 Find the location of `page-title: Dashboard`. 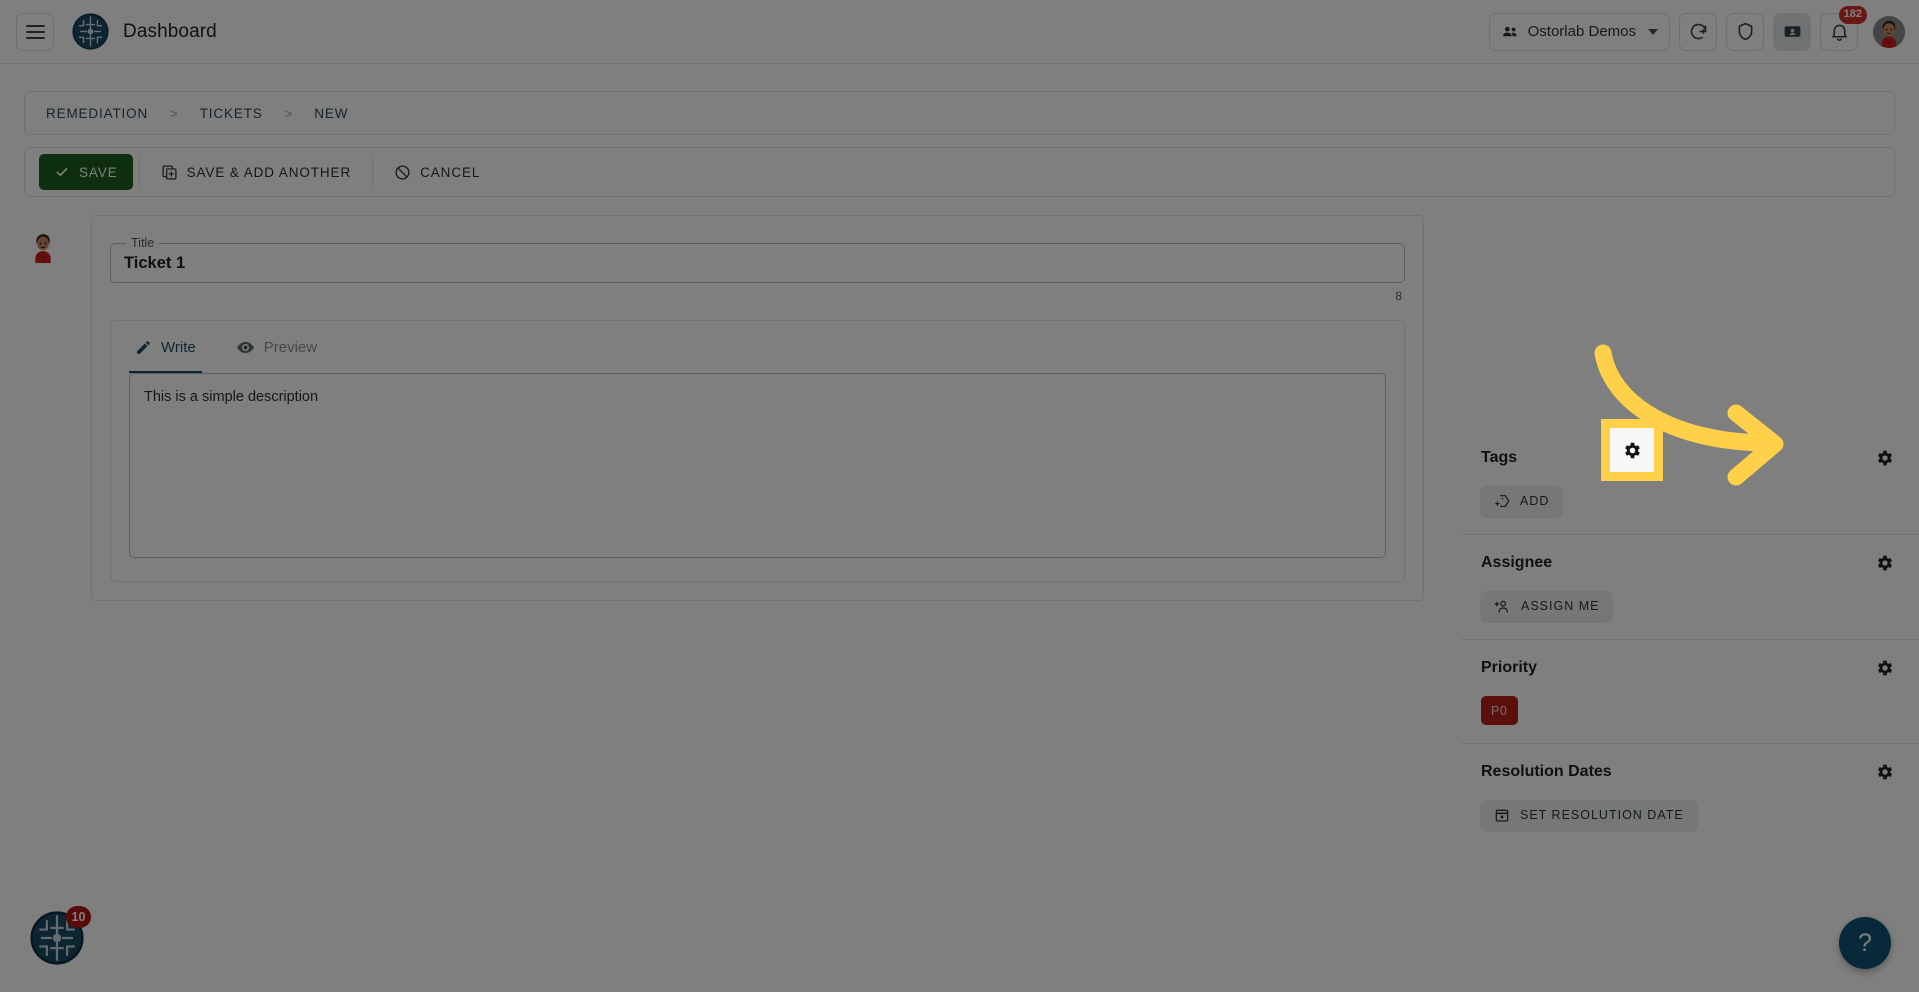

page-title: Dashboard is located at coordinates (170, 31).